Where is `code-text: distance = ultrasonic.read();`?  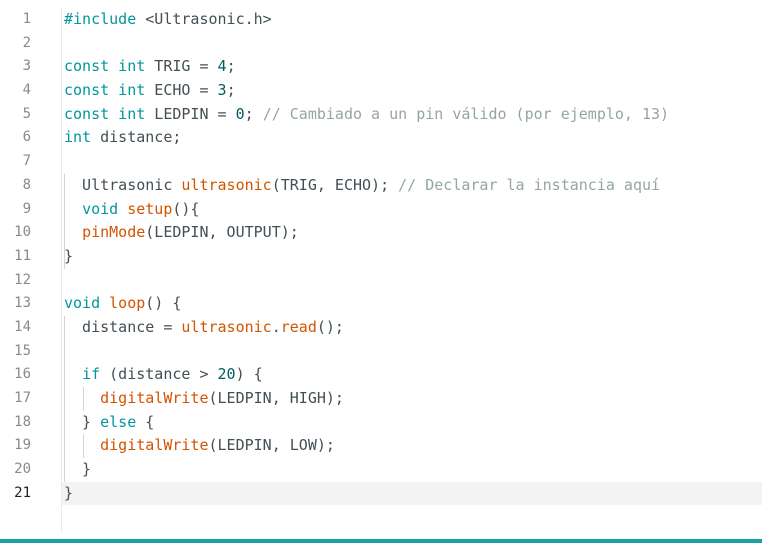 code-text: distance = ultrasonic.read(); is located at coordinates (204, 328).